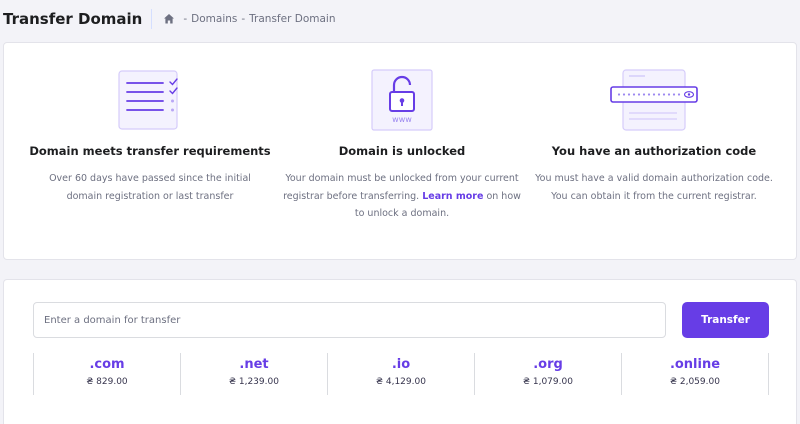 Image resolution: width=800 pixels, height=424 pixels. Describe the element at coordinates (452, 196) in the screenshot. I see `learn-more-link: Learn more` at that location.